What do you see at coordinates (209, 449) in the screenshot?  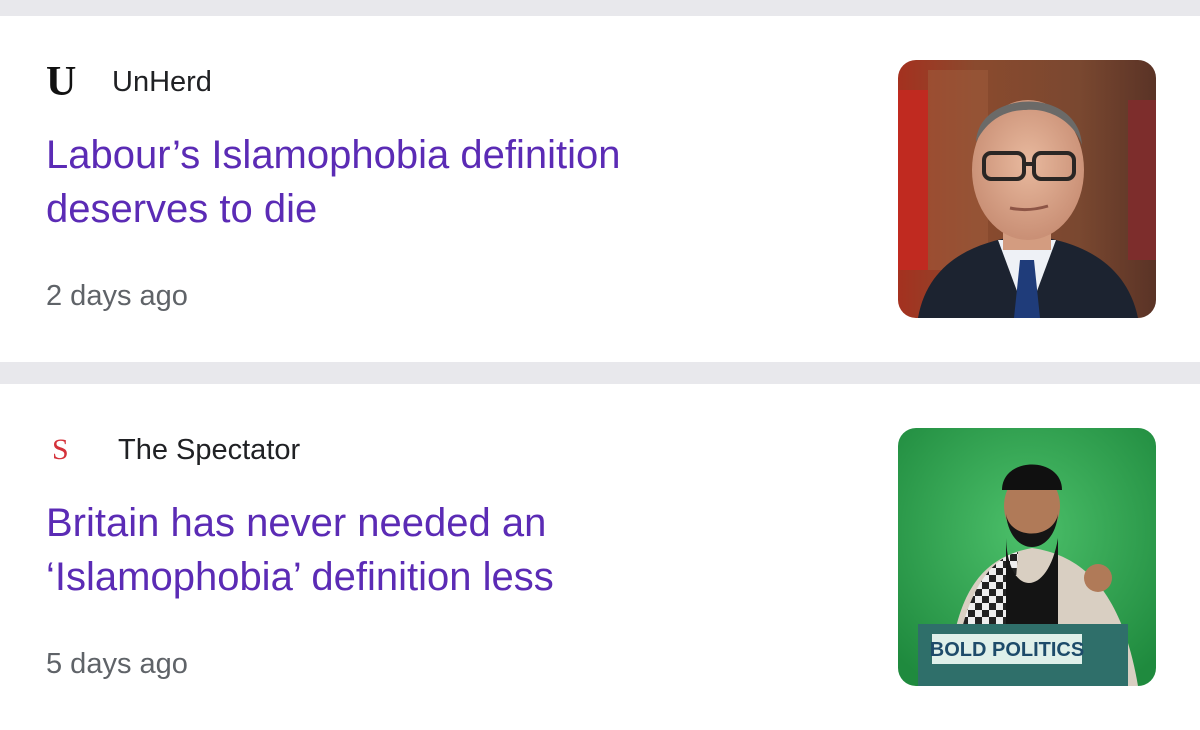 I see `source-name: The Spectator` at bounding box center [209, 449].